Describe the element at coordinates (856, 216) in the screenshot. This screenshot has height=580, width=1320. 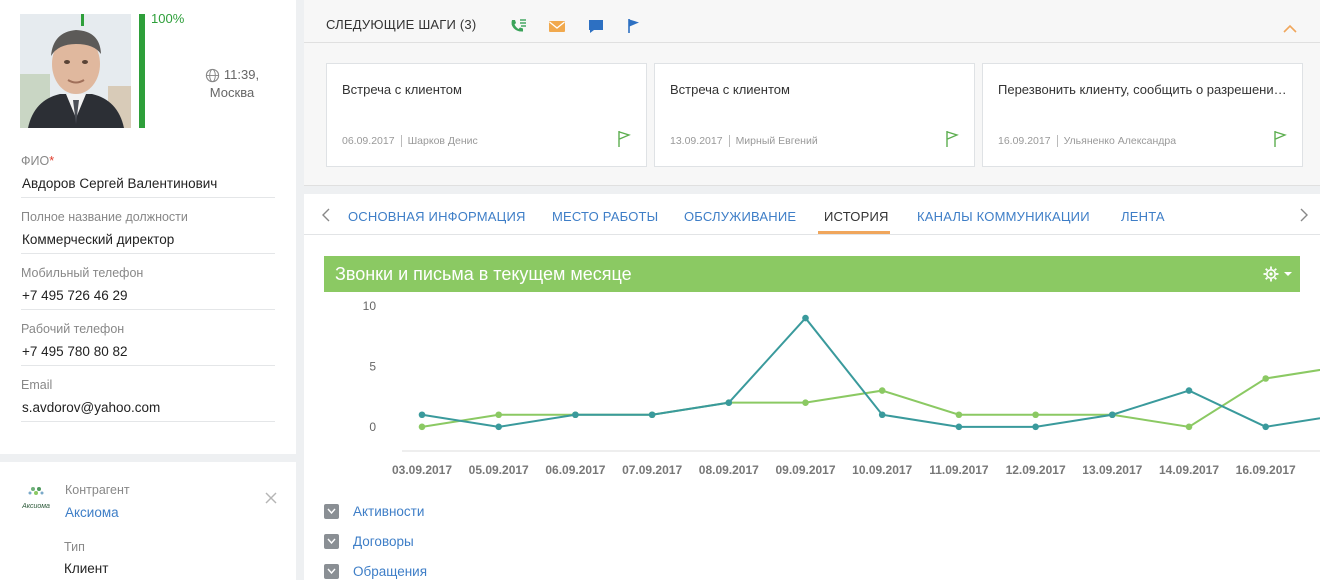
I see `tab-history: ИСТОРИЯ` at that location.